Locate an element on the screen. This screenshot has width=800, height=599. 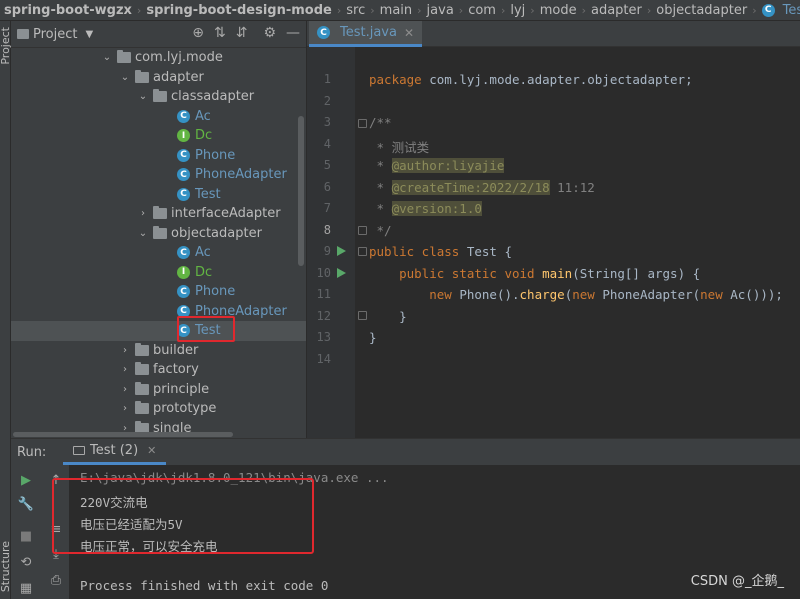
editor-tab-label: Test.java is located at coordinates (368, 32).